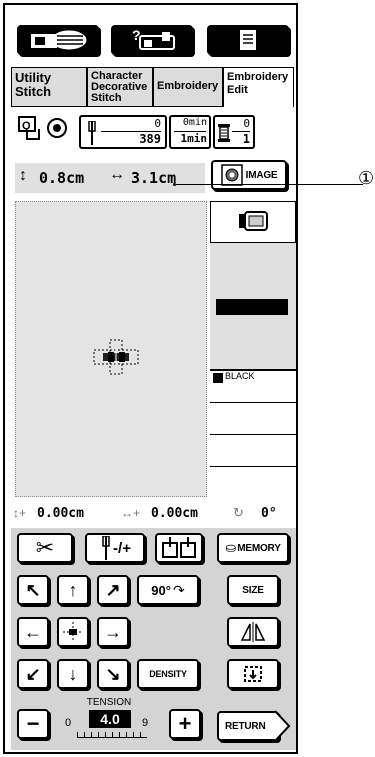 Image resolution: width=375 pixels, height=757 pixels. I want to click on spool-icon, so click(224, 133).